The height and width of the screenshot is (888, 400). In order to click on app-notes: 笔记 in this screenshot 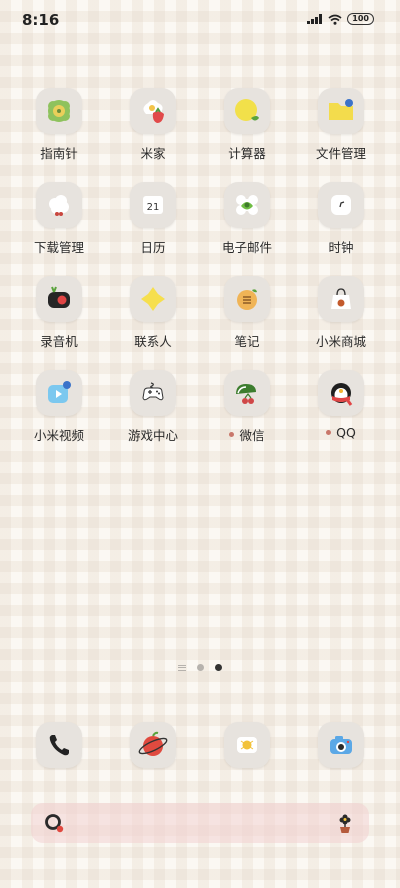, I will do `click(247, 313)`.